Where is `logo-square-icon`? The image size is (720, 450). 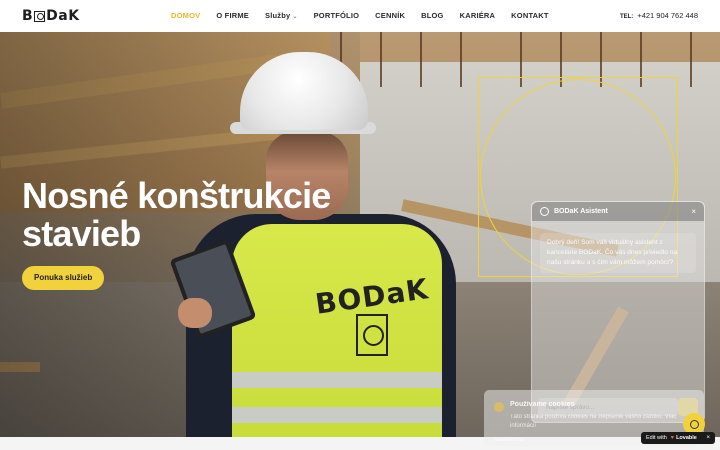 logo-square-icon is located at coordinates (40, 16).